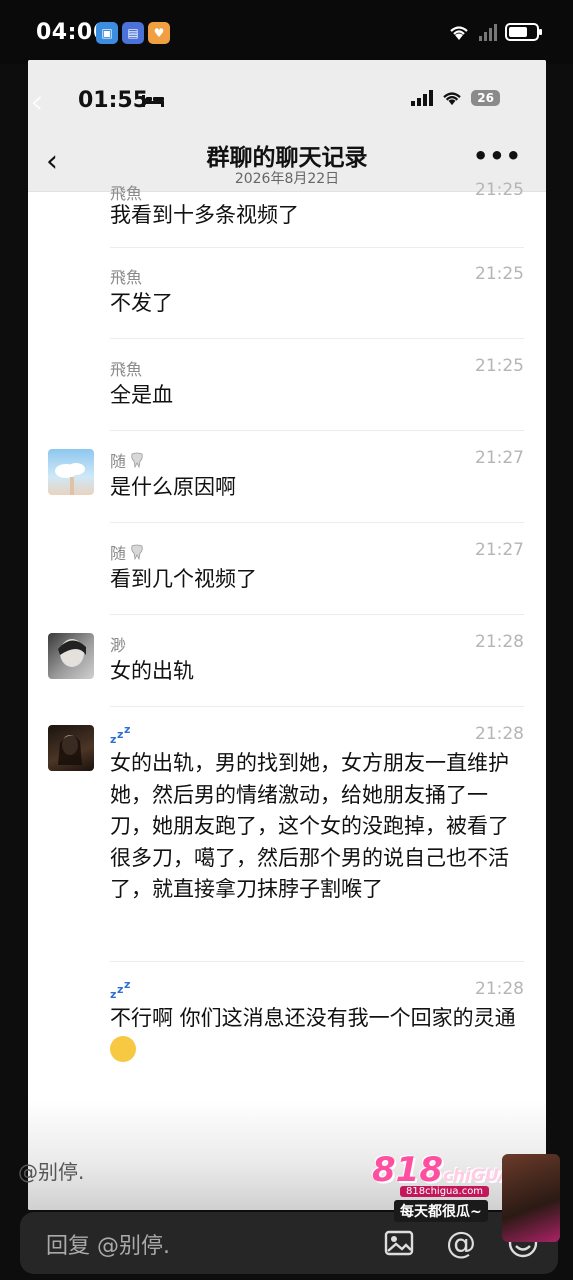 This screenshot has width=573, height=1280. Describe the element at coordinates (407, 1170) in the screenshot. I see `watermark-logo-number: 818` at that location.